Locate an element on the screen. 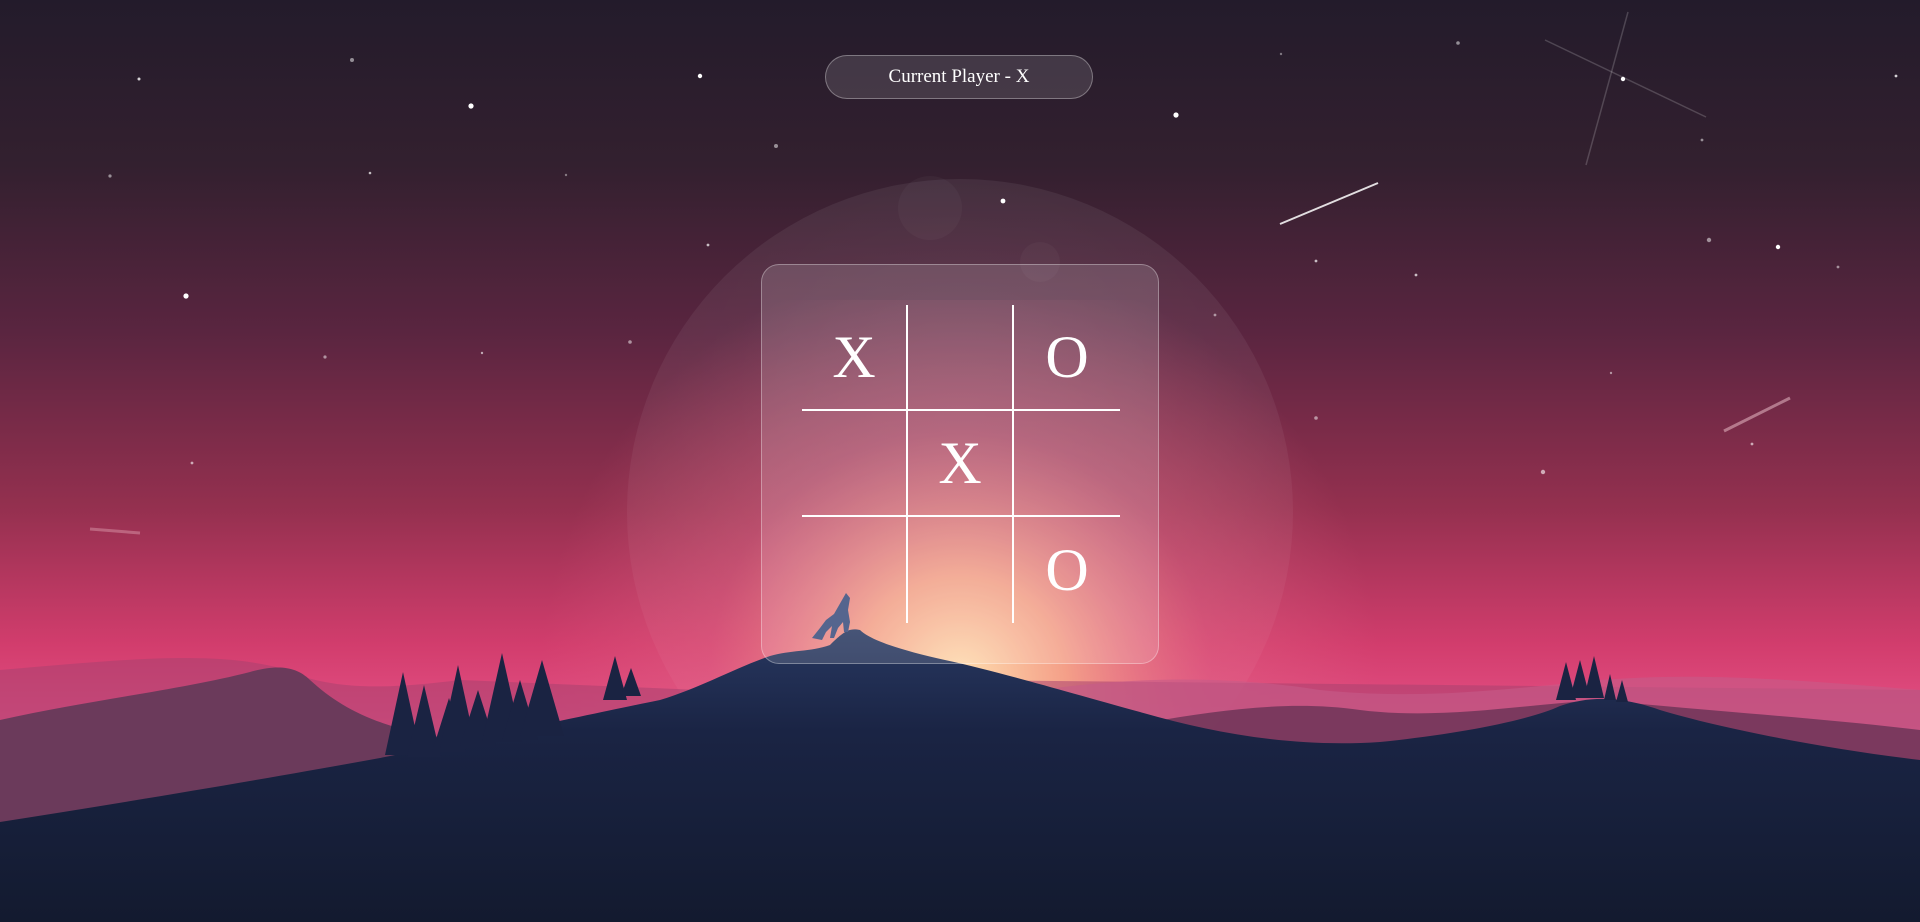 The height and width of the screenshot is (922, 1920). board-cell-r1c3: O is located at coordinates (1067, 358).